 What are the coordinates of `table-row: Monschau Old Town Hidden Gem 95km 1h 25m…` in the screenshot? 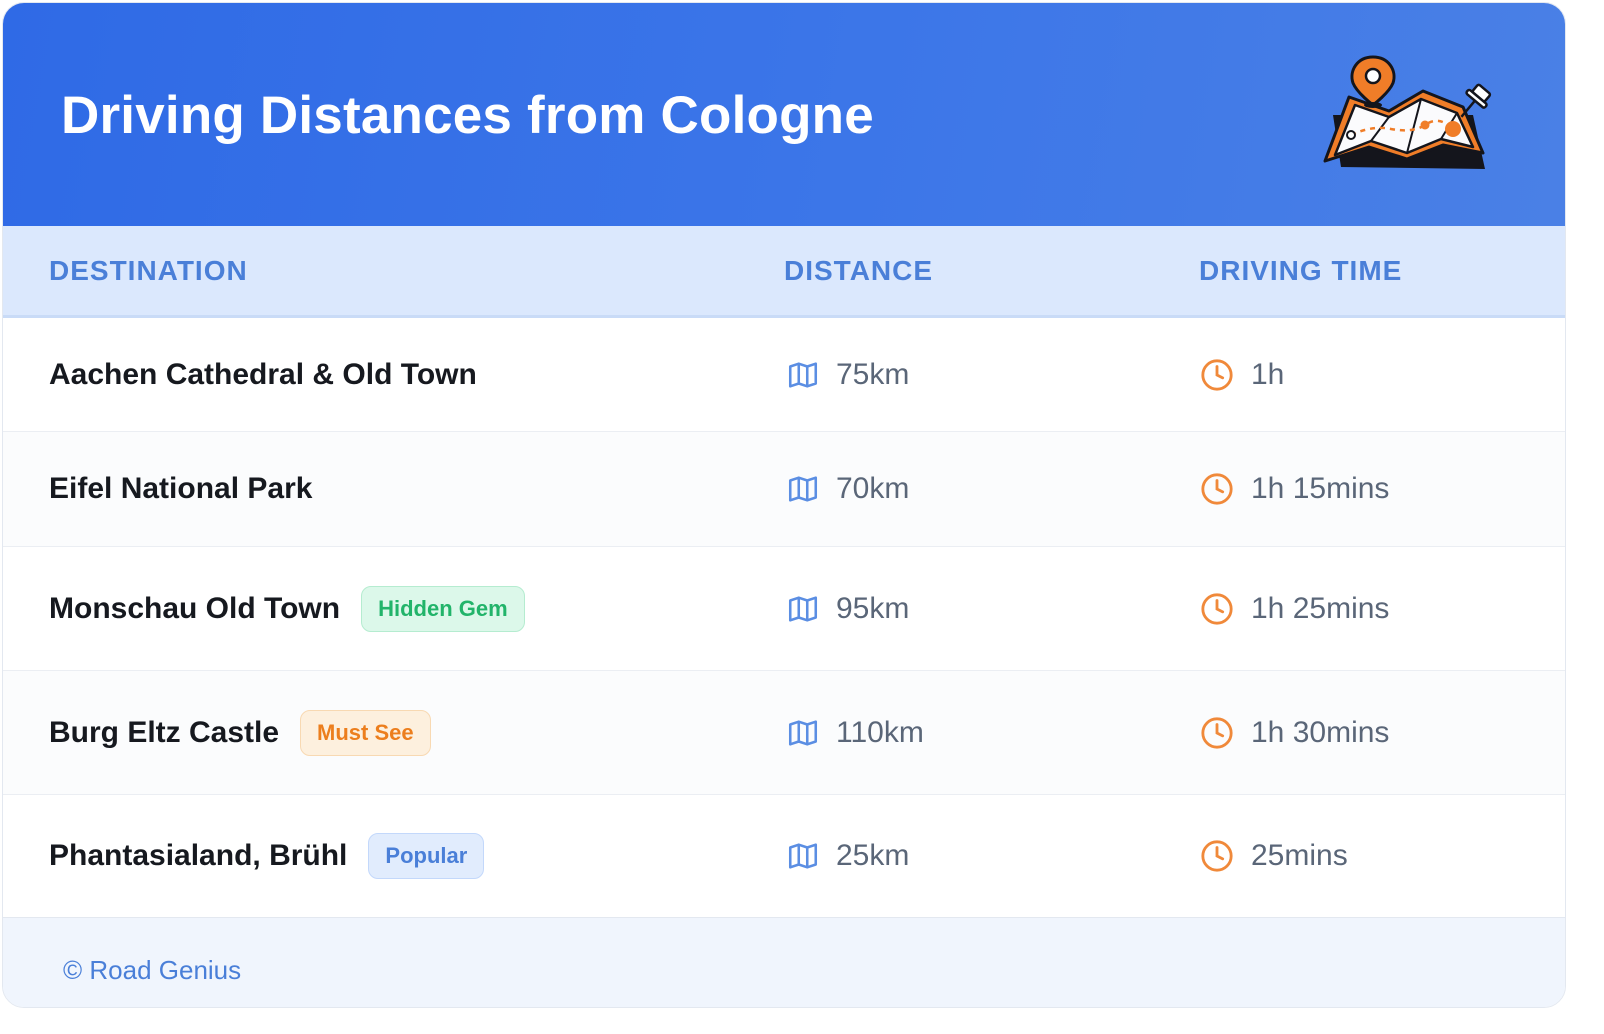 It's located at (784, 609).